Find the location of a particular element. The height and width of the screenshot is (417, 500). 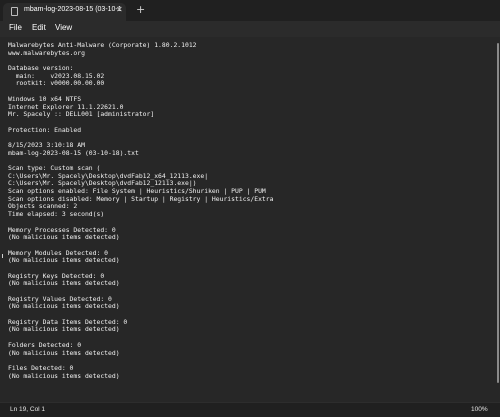

tab-title: mbam-log-2023-08-15 (03-10-1 is located at coordinates (73, 9).